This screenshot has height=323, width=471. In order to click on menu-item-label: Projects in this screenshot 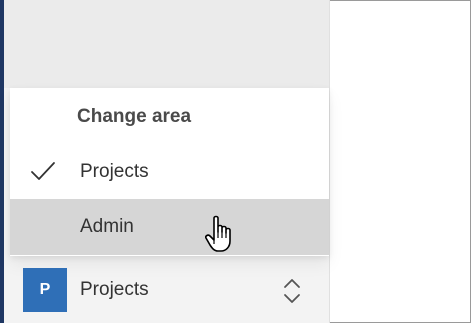, I will do `click(114, 171)`.